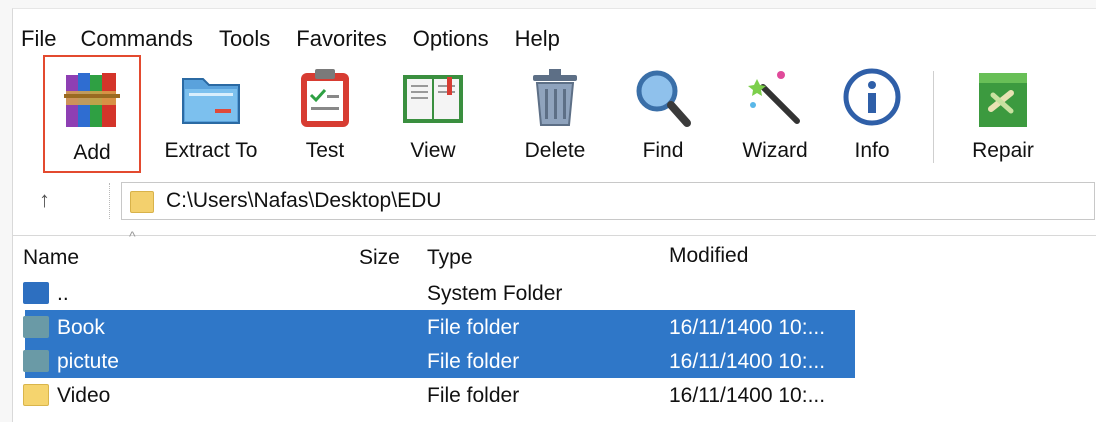 This screenshot has height=422, width=1096. Describe the element at coordinates (543, 39) in the screenshot. I see `menu-help: Help` at that location.